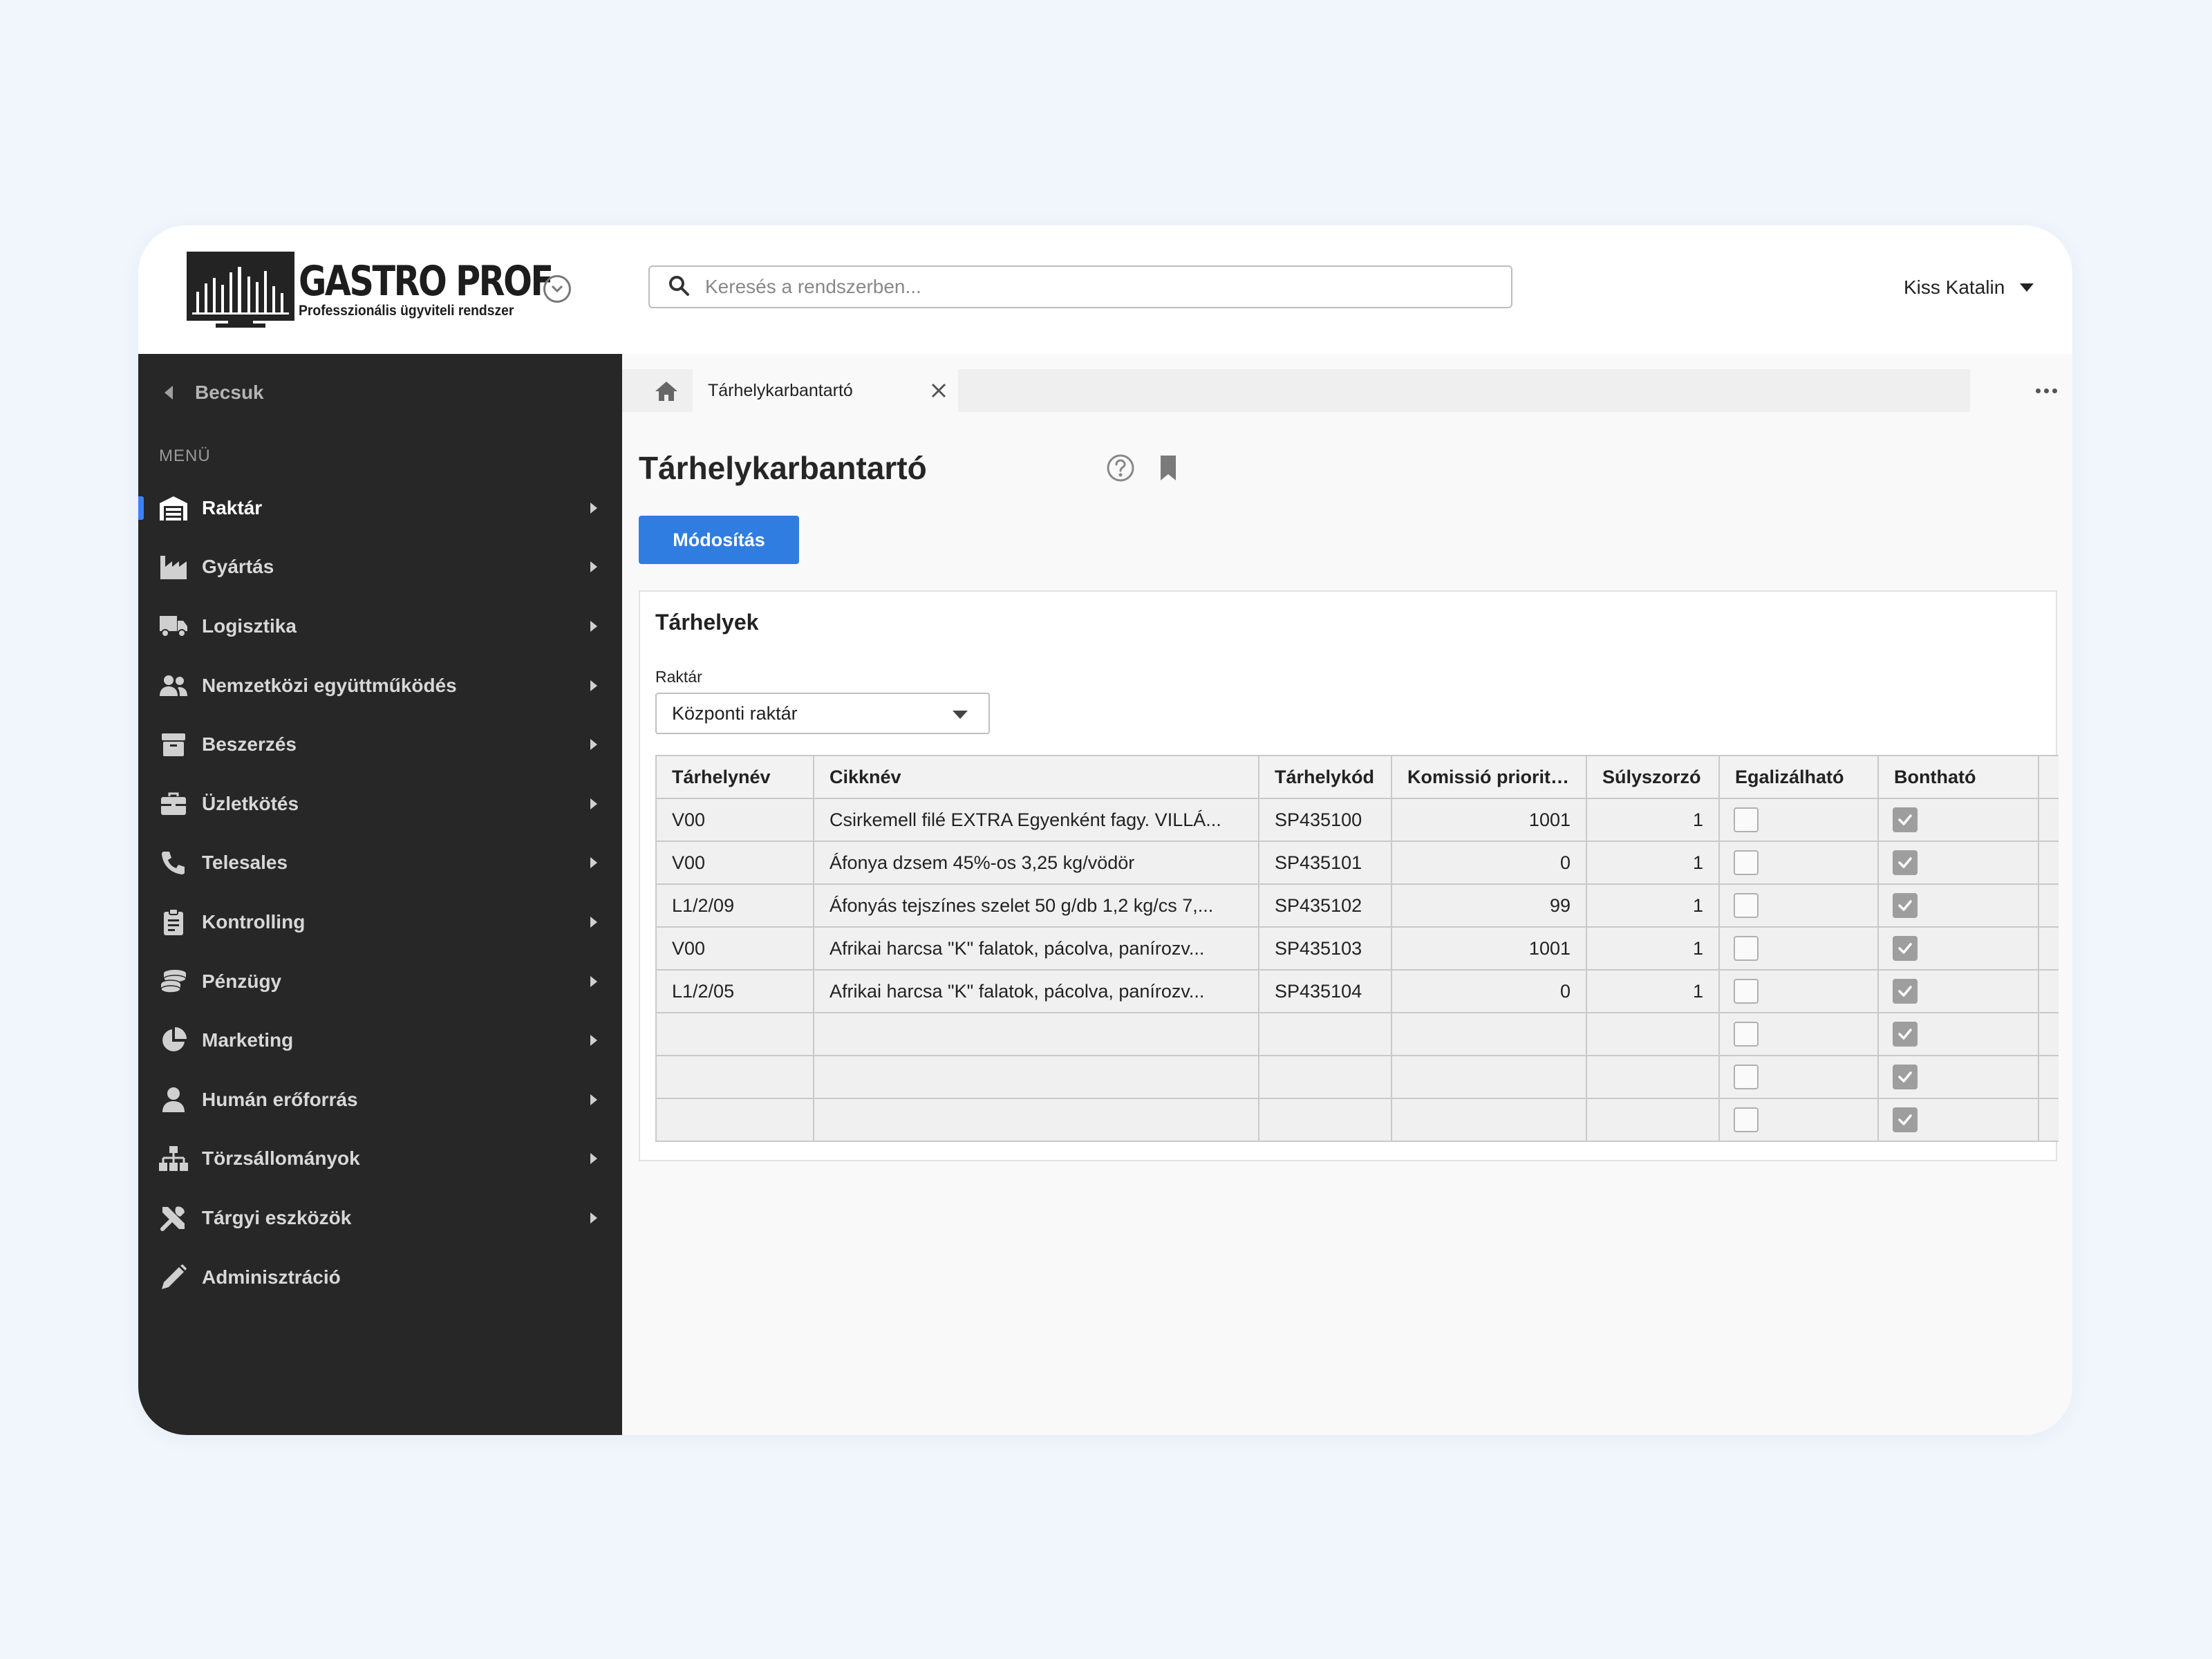  I want to click on cell-tarhelykod: SP435102, so click(1325, 906).